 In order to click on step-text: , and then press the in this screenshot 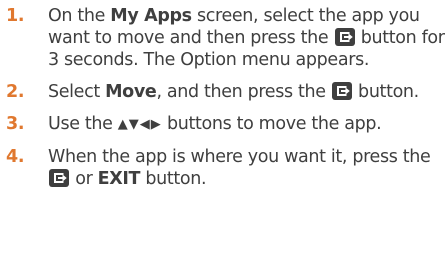, I will do `click(243, 92)`.